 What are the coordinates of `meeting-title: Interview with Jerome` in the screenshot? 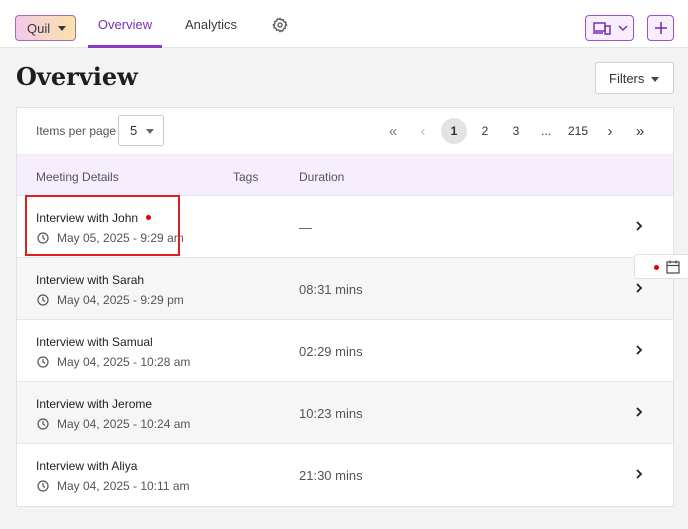 It's located at (94, 404).